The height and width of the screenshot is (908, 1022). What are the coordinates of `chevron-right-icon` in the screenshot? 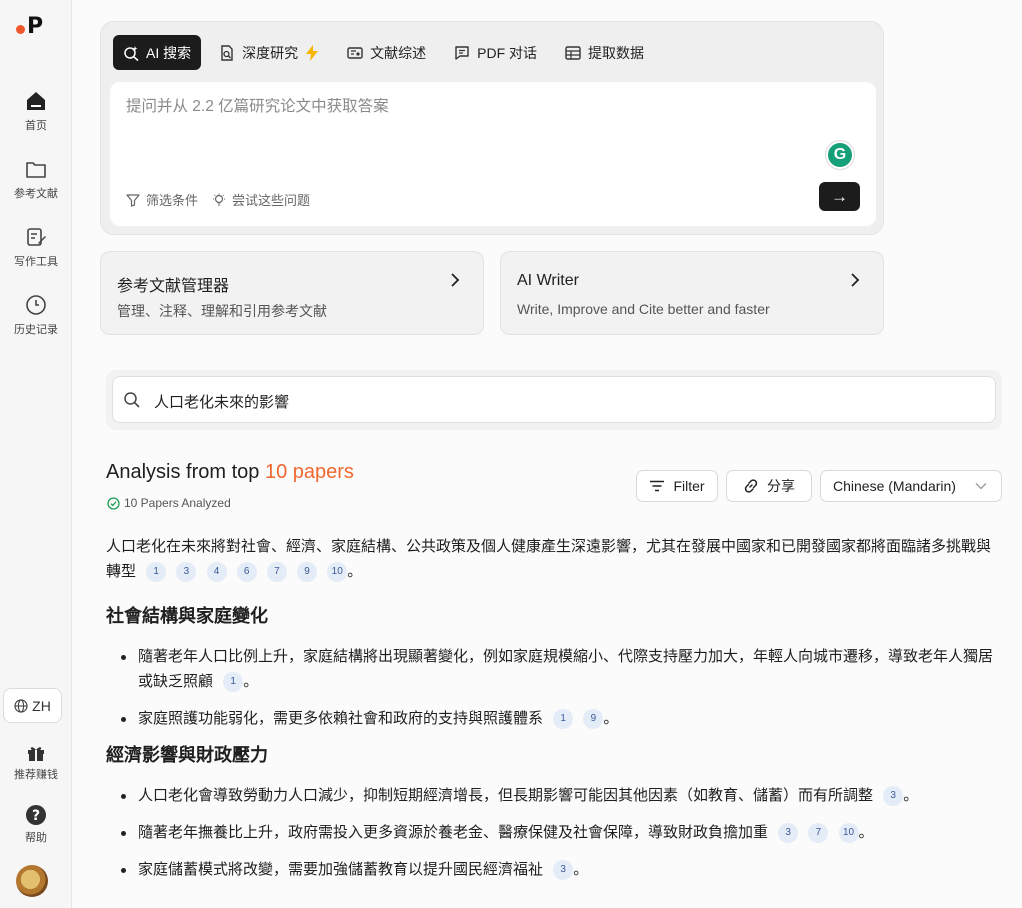 It's located at (855, 280).